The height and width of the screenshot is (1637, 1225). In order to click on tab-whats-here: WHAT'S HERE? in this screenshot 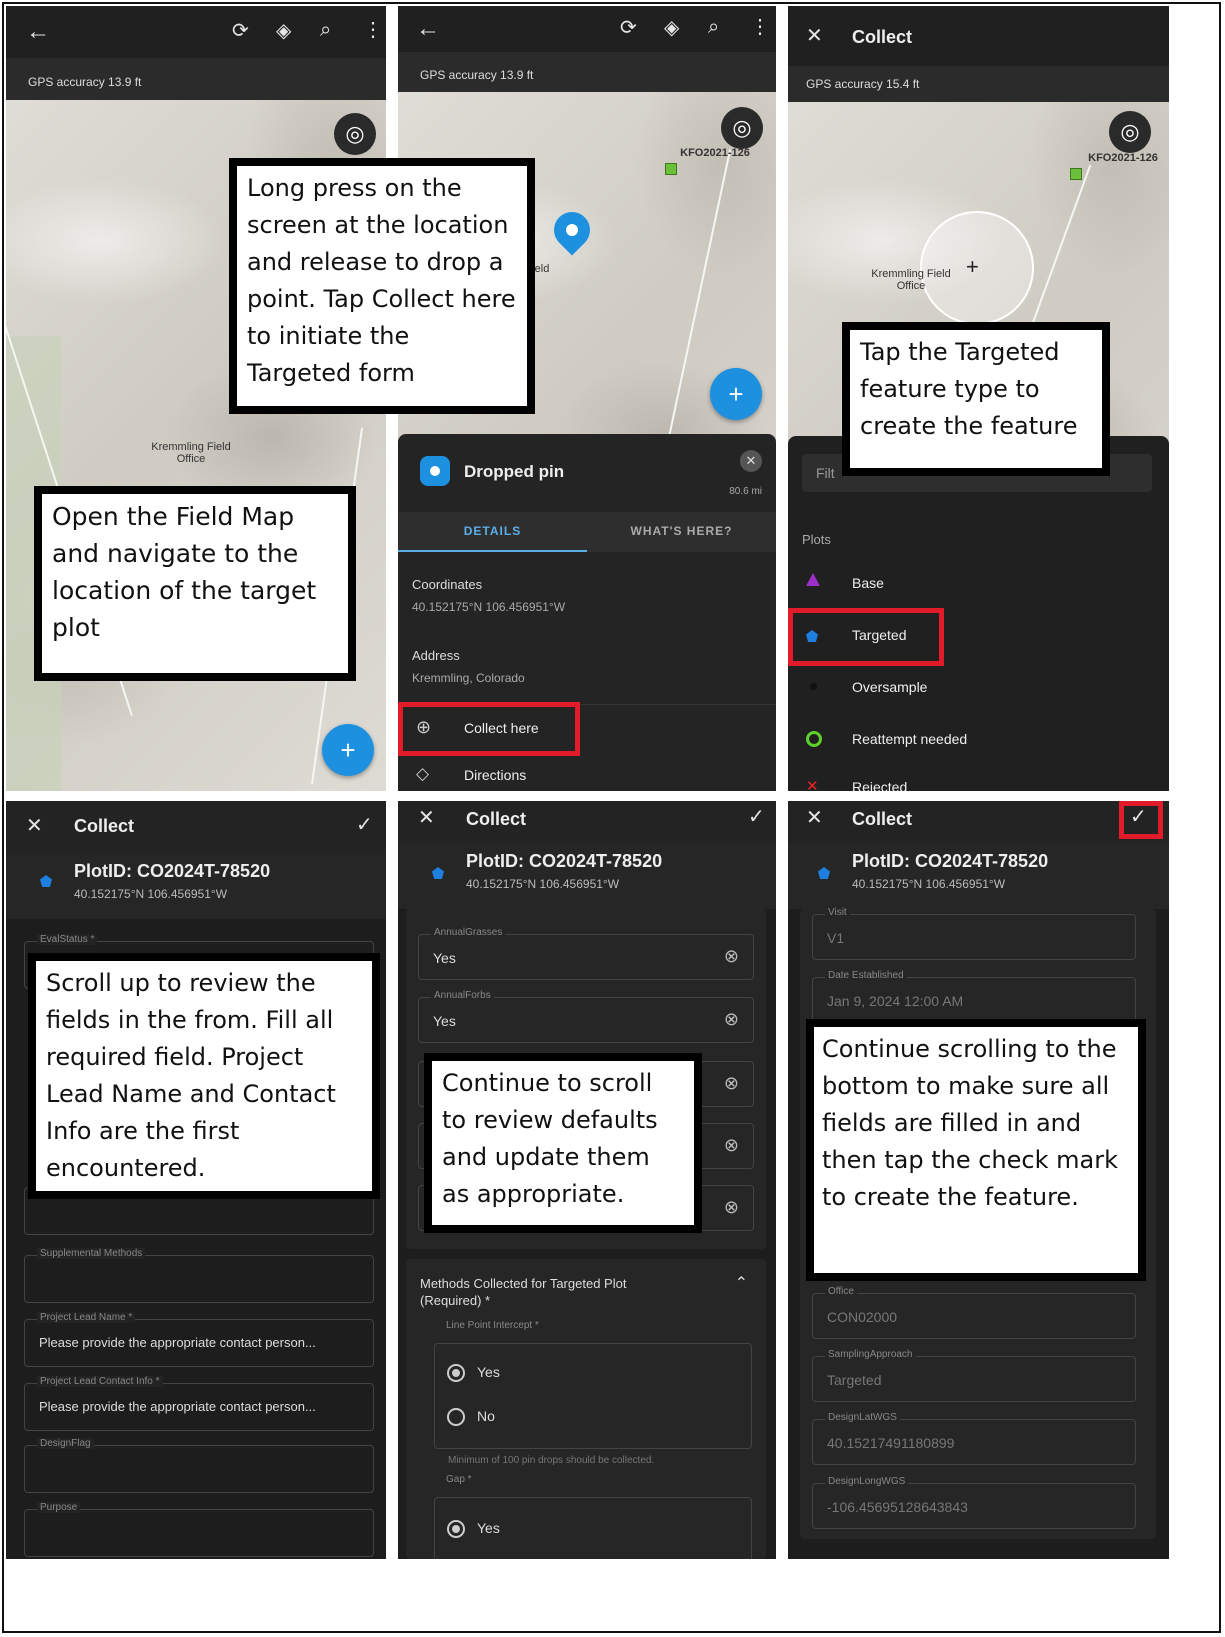, I will do `click(681, 532)`.